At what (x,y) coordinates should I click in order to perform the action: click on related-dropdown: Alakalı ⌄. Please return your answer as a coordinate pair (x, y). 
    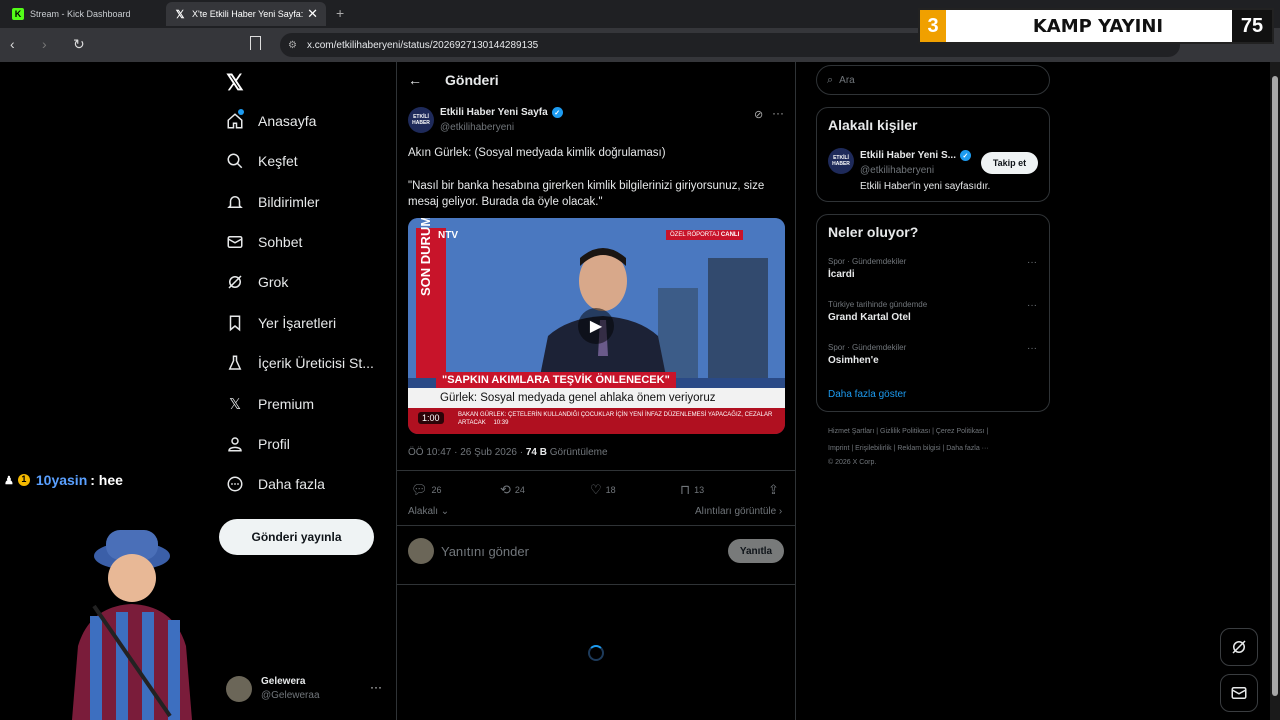
    Looking at the image, I should click on (428, 511).